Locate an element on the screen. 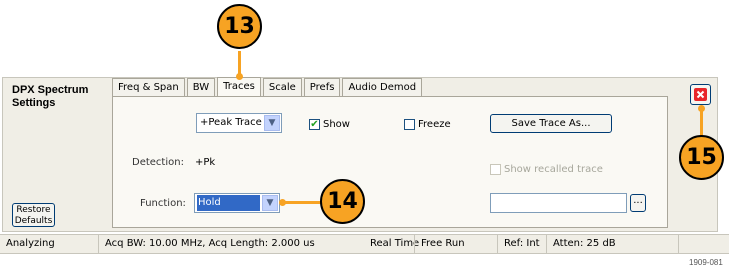  status-state: Analyzing is located at coordinates (30, 243).